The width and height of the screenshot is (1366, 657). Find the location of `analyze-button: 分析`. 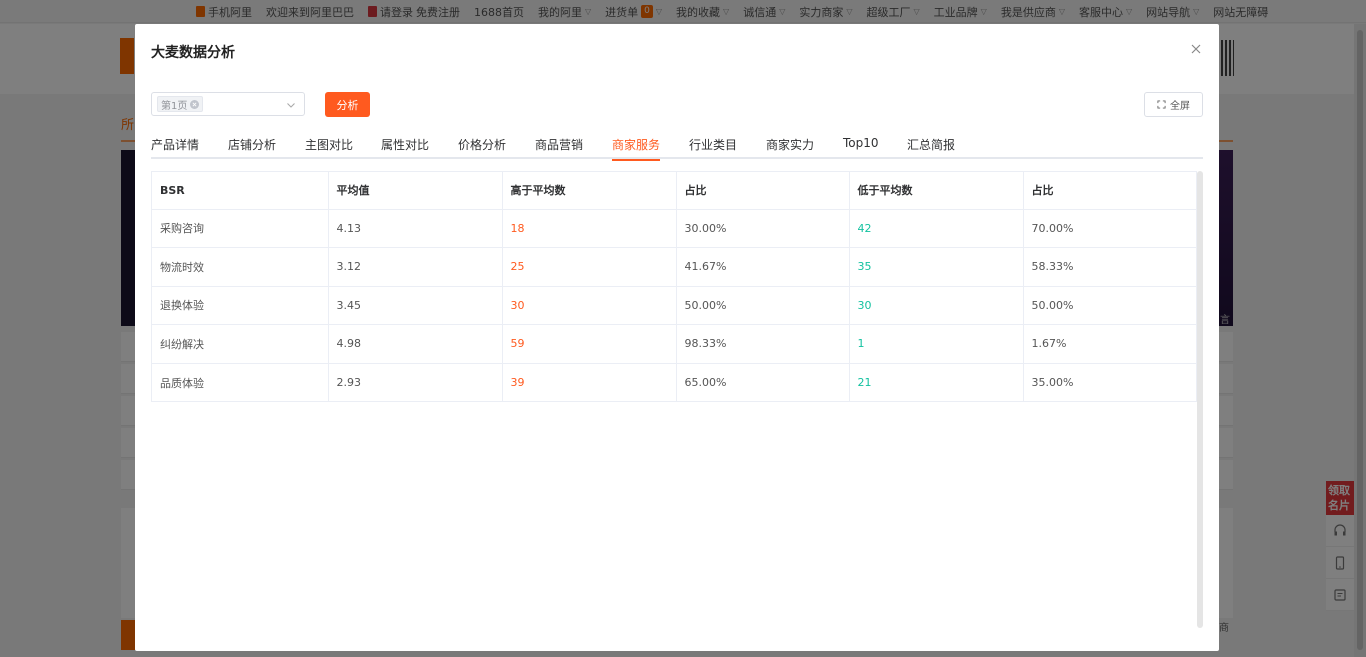

analyze-button: 分析 is located at coordinates (347, 104).